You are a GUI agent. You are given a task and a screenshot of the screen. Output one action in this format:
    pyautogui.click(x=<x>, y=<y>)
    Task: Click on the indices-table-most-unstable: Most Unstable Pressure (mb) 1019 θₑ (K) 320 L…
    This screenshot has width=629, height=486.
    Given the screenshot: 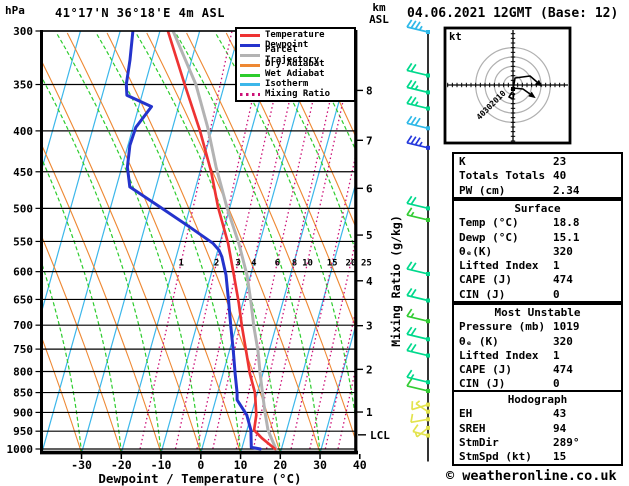 What is the action you would take?
    pyautogui.click(x=537, y=348)
    